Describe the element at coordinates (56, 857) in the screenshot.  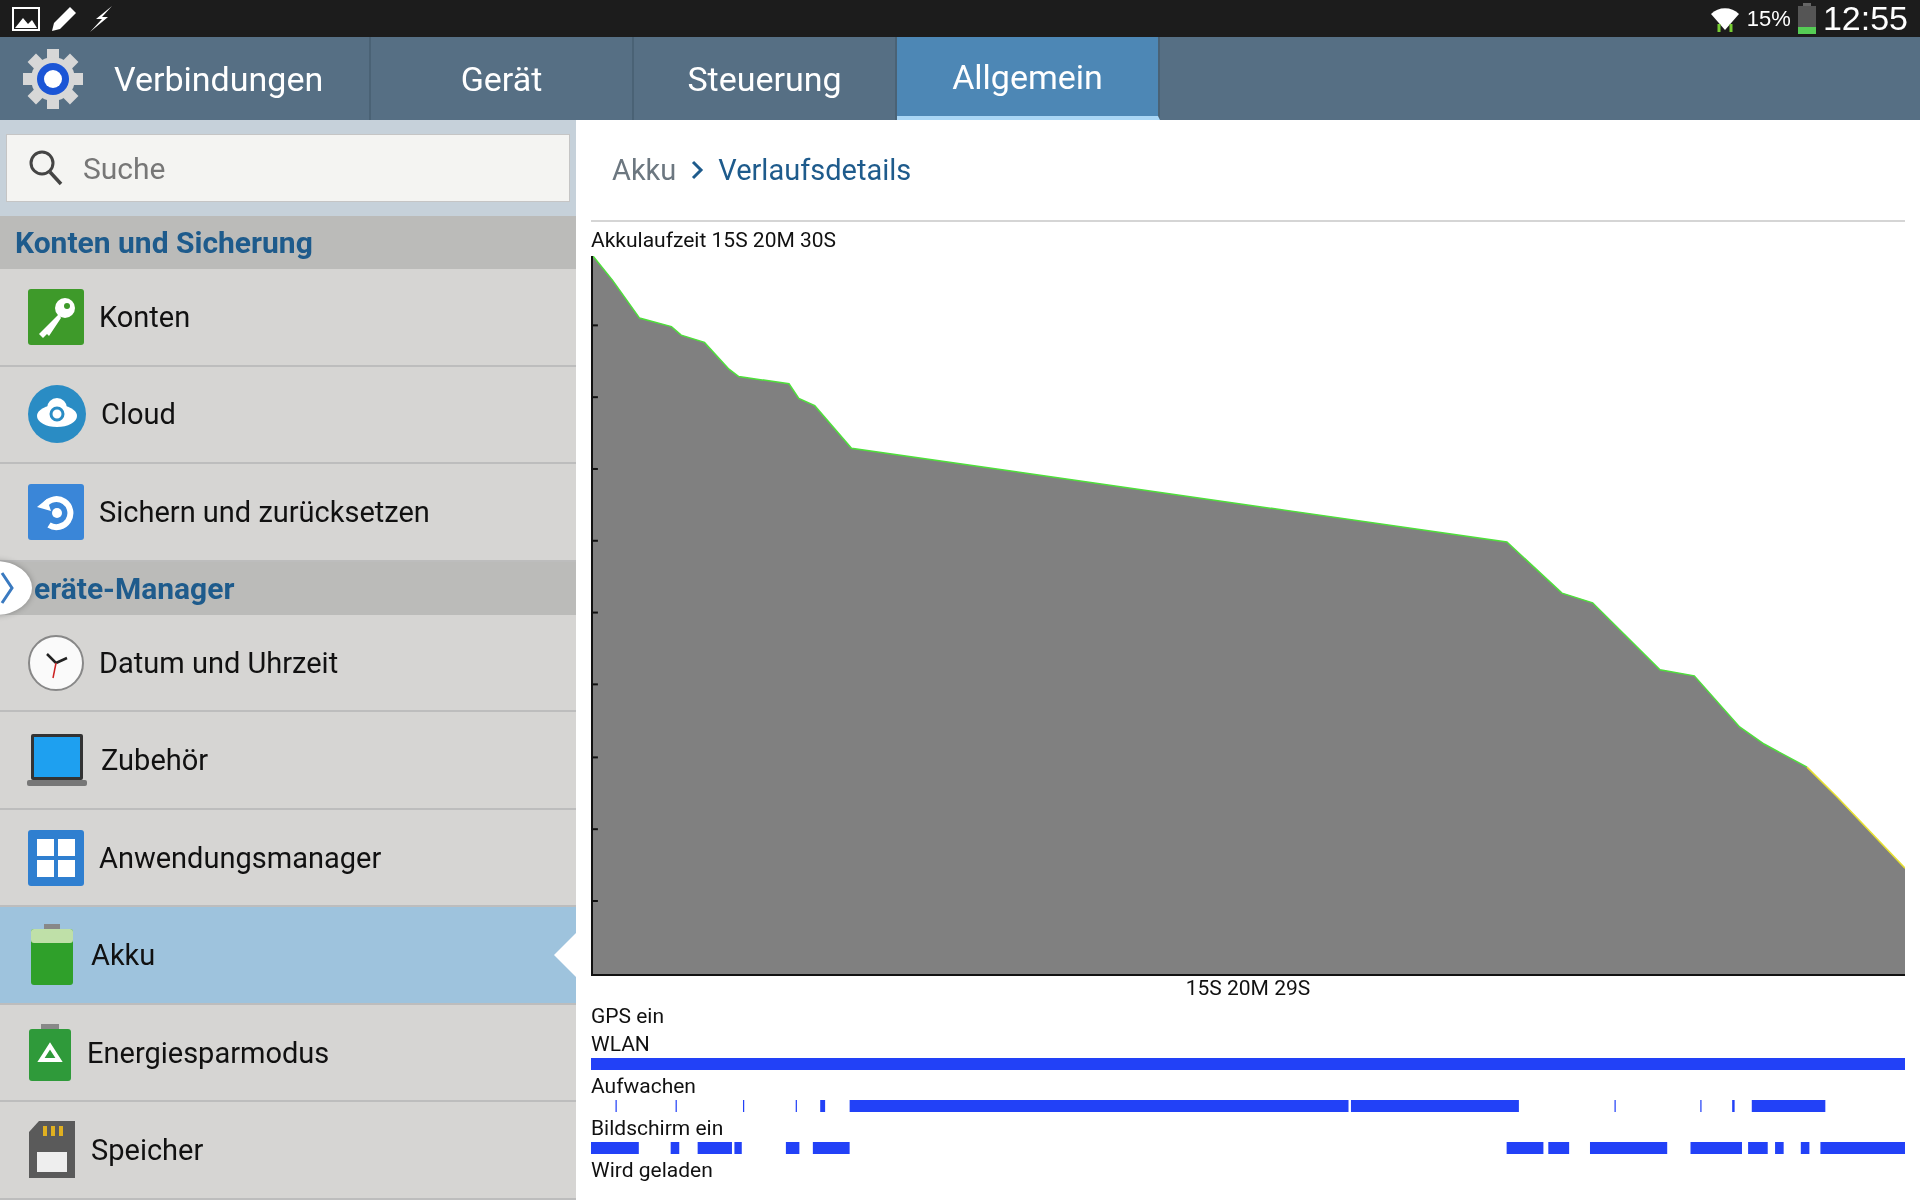
I see `app-grid-icon` at that location.